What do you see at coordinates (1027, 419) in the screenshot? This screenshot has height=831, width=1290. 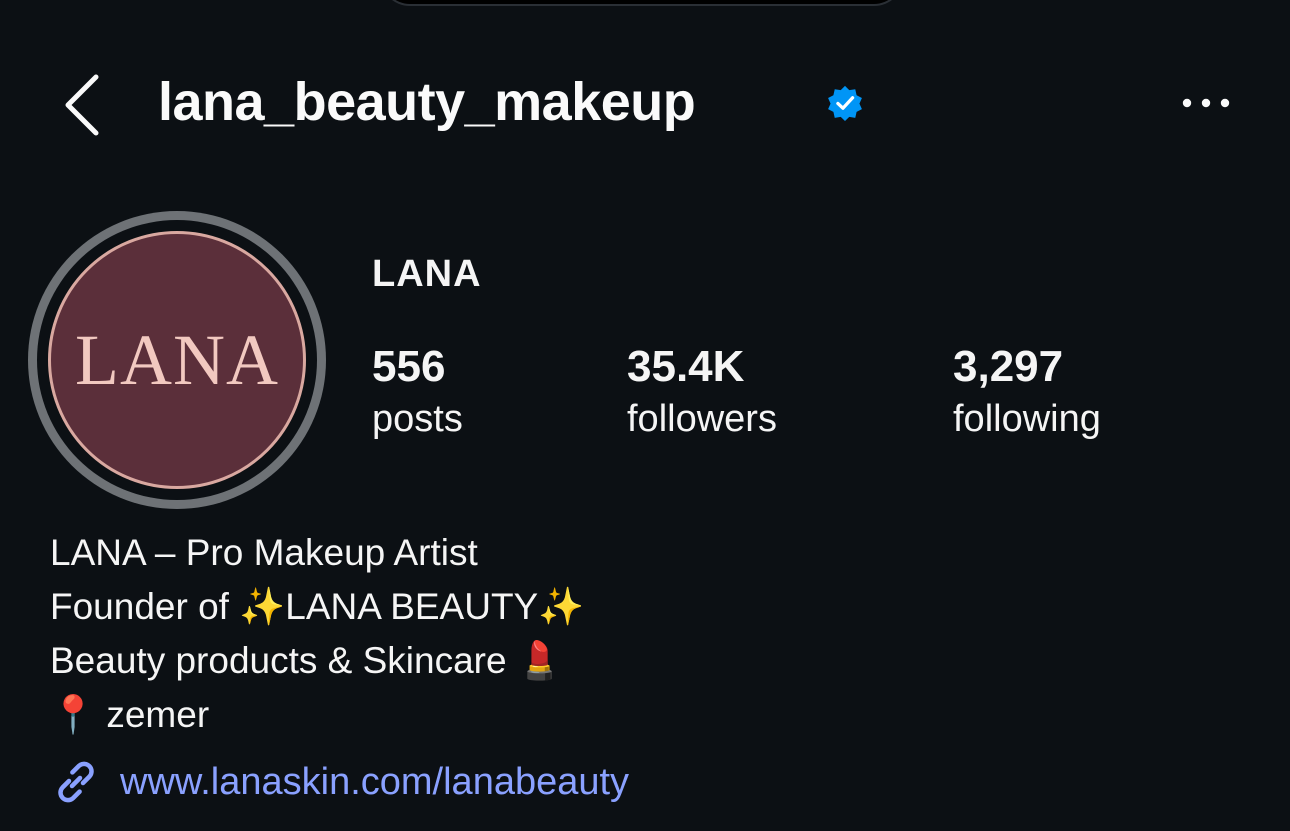 I see `following-count-label: following` at bounding box center [1027, 419].